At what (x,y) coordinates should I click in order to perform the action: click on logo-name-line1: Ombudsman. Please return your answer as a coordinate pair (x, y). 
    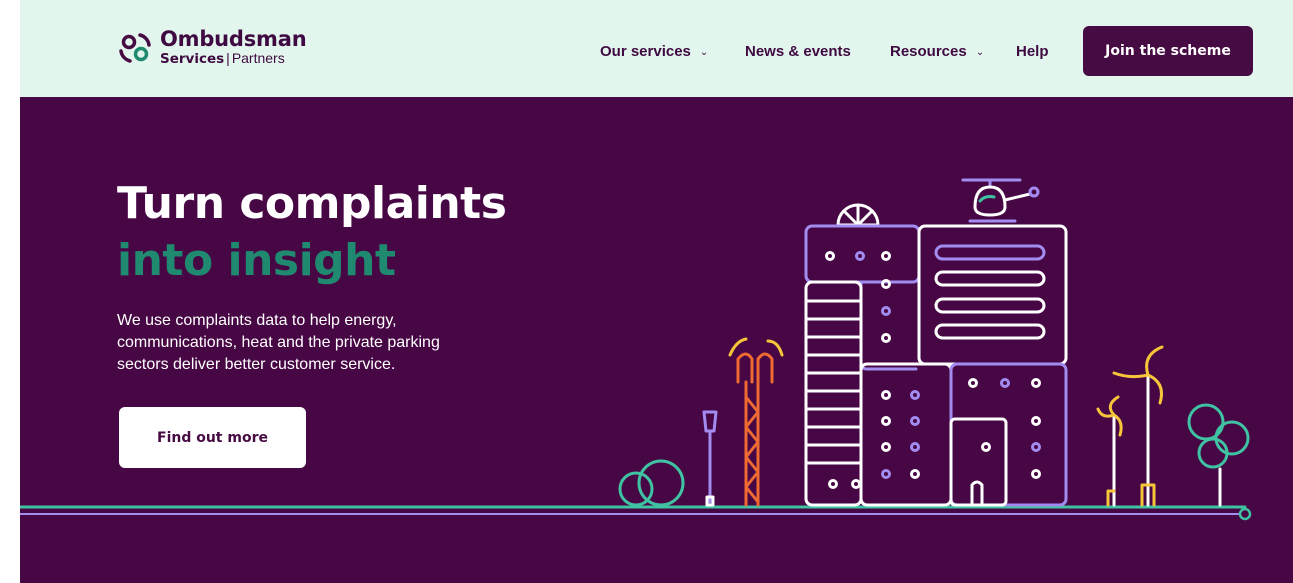
    Looking at the image, I should click on (233, 39).